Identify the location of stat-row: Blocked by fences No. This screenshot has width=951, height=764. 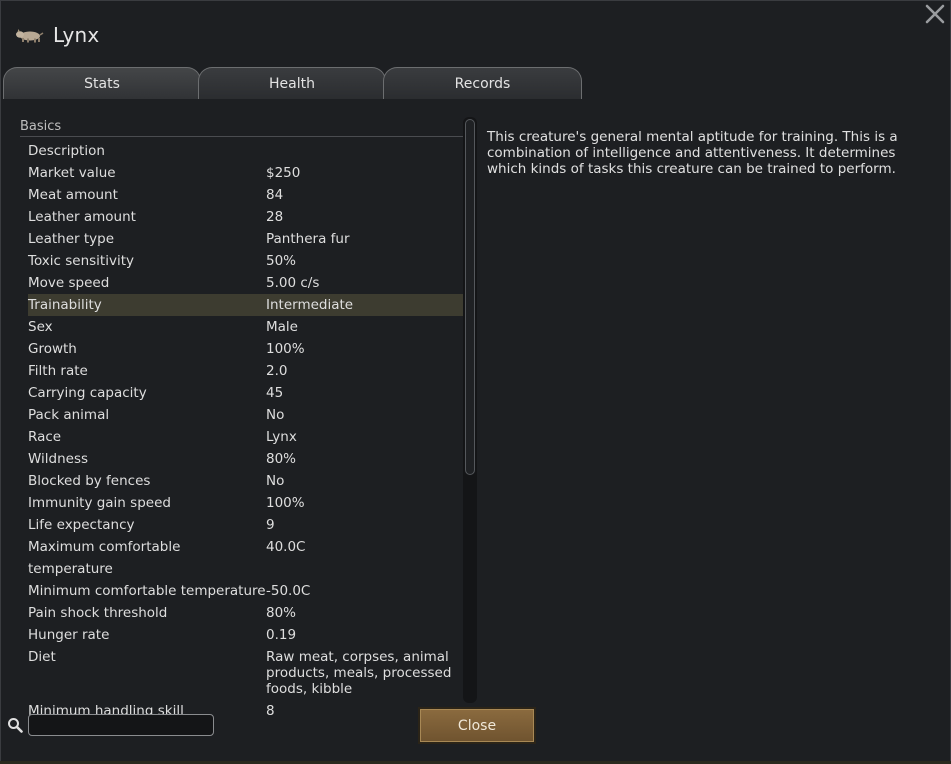
(245, 481).